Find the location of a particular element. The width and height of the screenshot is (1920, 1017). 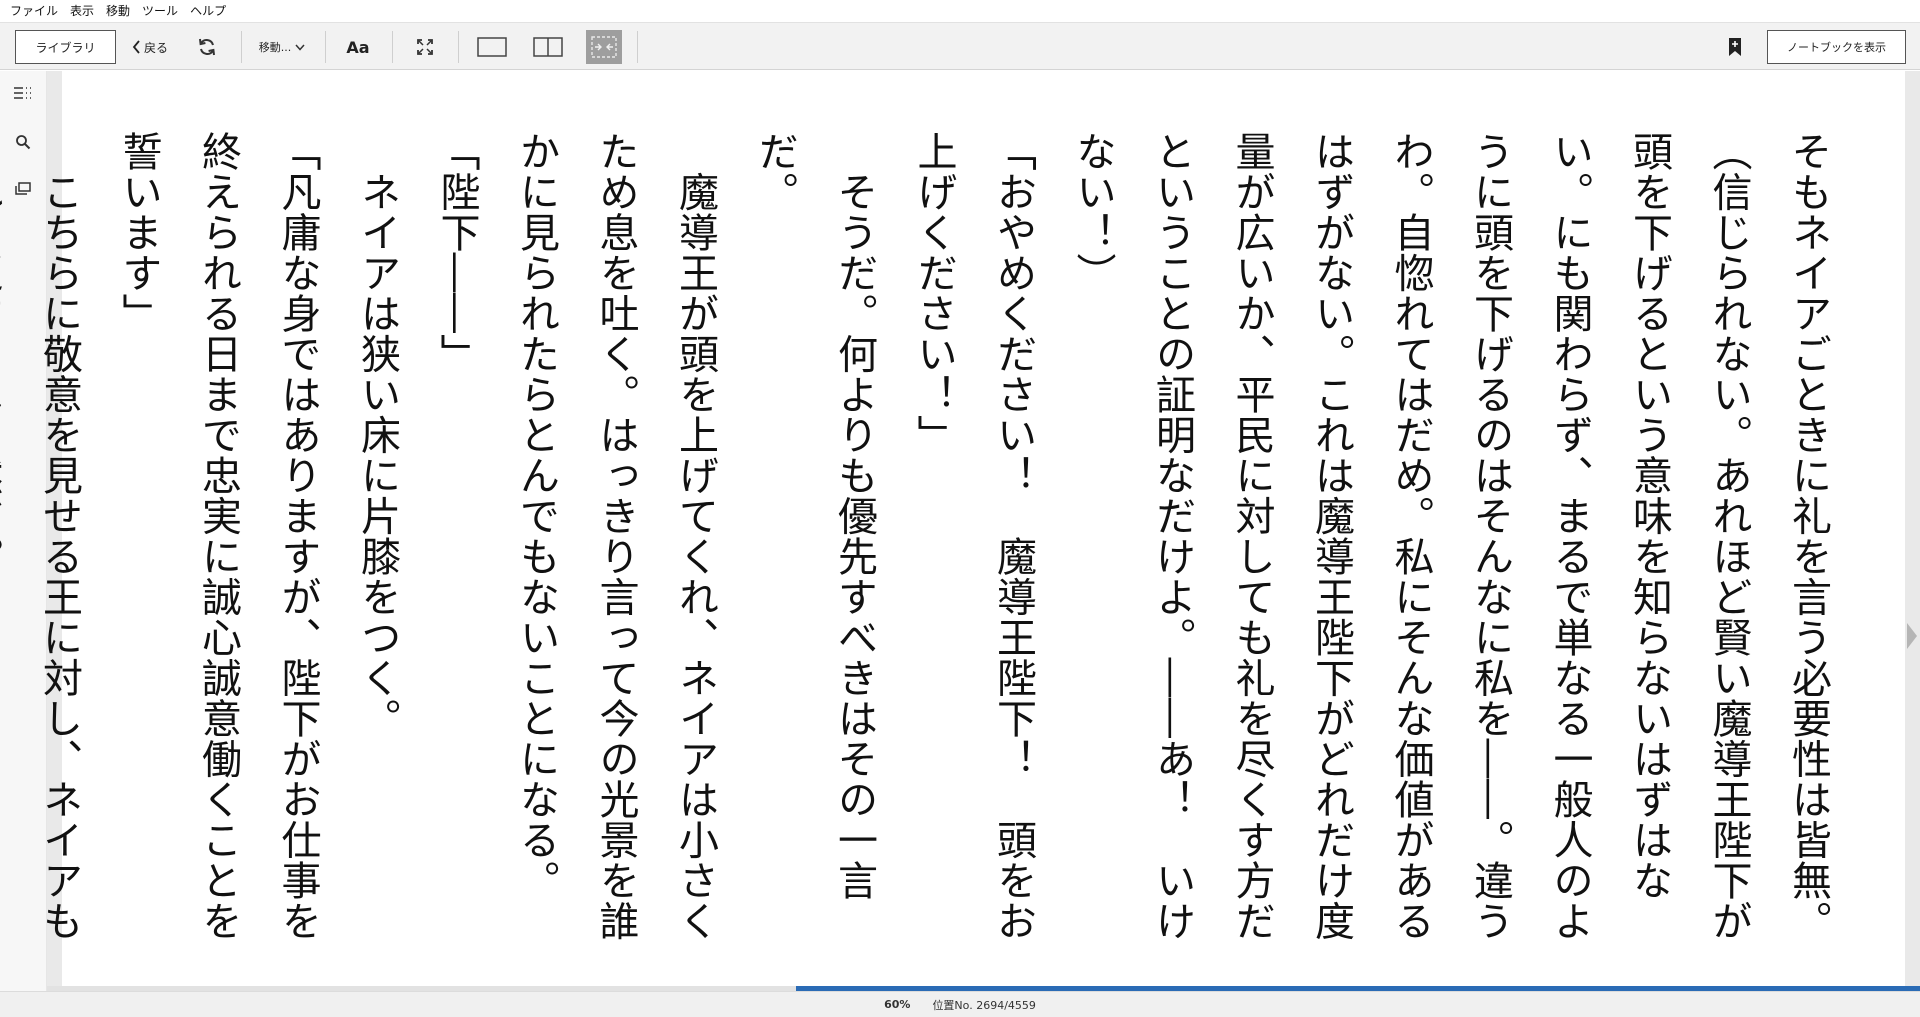

bookmark-button is located at coordinates (1735, 47).